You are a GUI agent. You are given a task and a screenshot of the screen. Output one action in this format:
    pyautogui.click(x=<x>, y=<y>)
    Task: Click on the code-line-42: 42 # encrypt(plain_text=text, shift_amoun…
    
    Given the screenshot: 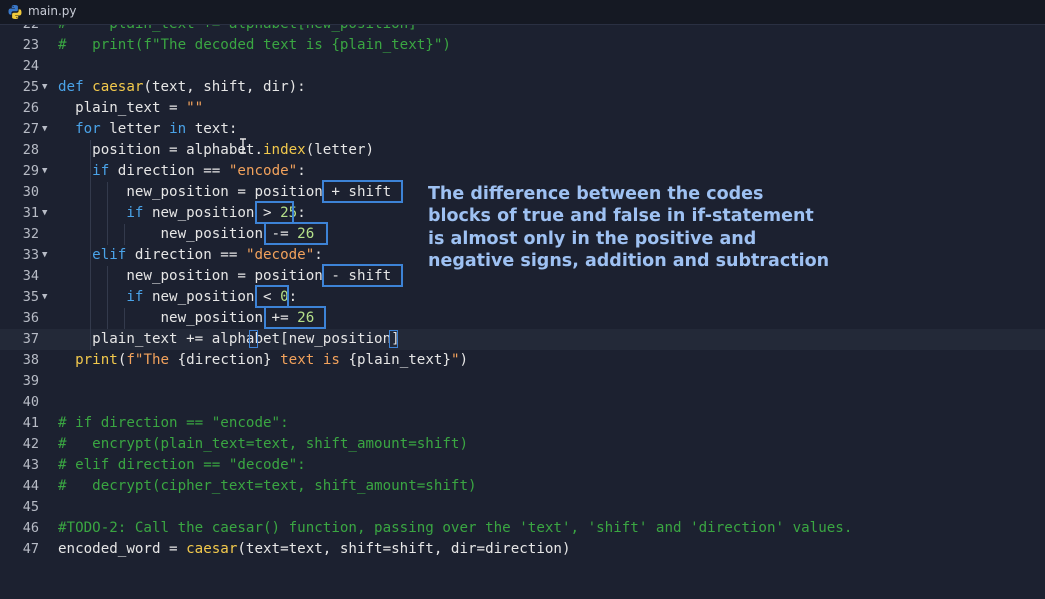 What is the action you would take?
    pyautogui.click(x=522, y=444)
    